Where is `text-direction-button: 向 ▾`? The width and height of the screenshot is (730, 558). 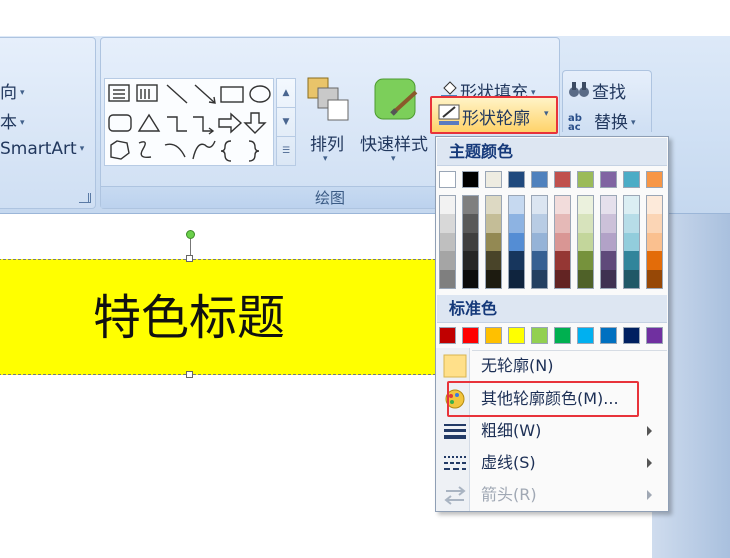 text-direction-button: 向 ▾ is located at coordinates (12, 90).